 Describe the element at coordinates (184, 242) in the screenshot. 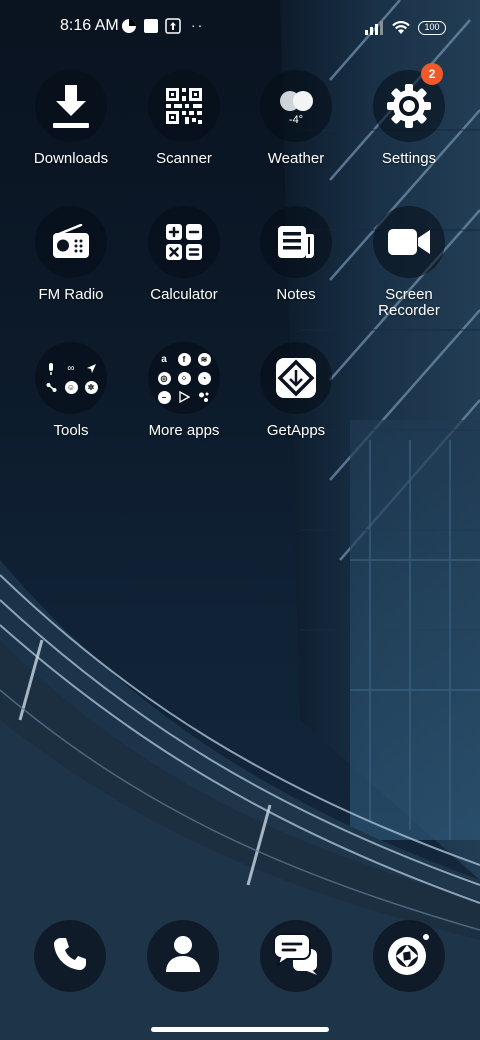

I see `calculator-icon` at that location.